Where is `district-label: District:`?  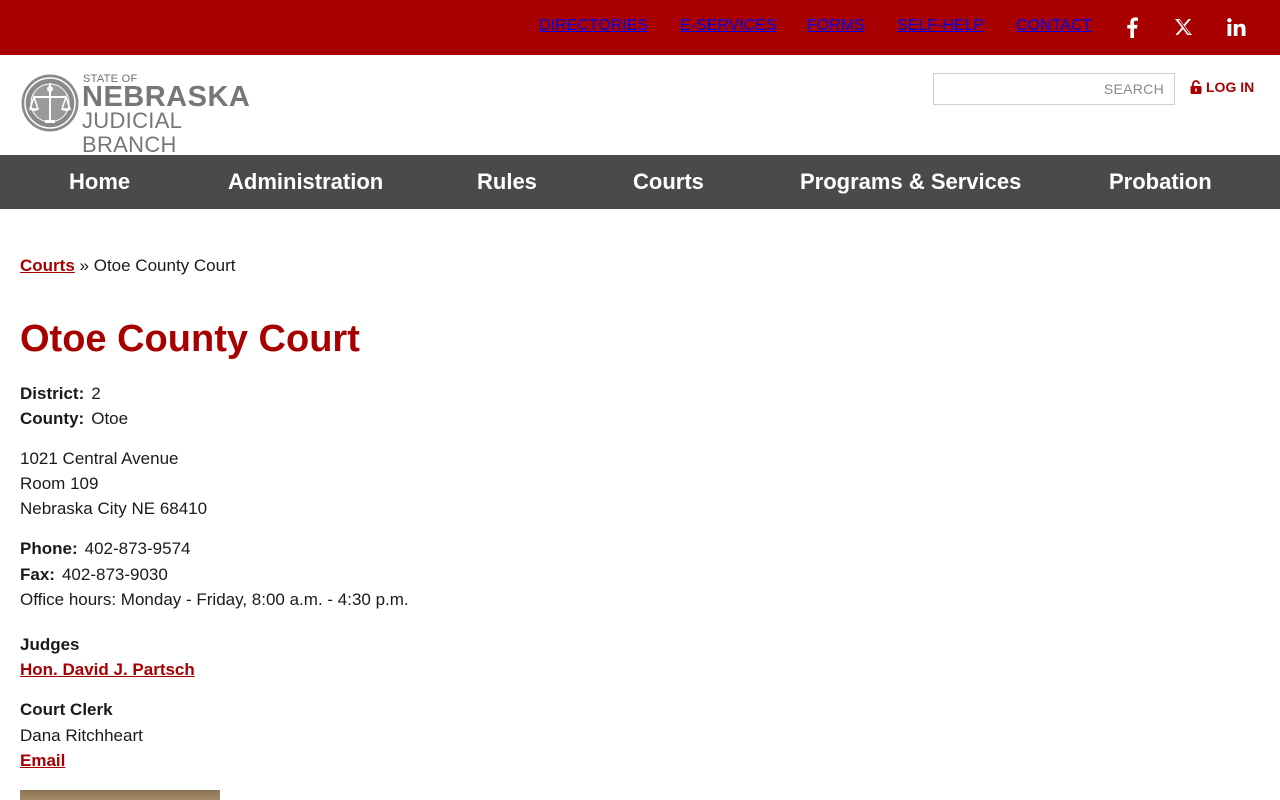 district-label: District: is located at coordinates (52, 393).